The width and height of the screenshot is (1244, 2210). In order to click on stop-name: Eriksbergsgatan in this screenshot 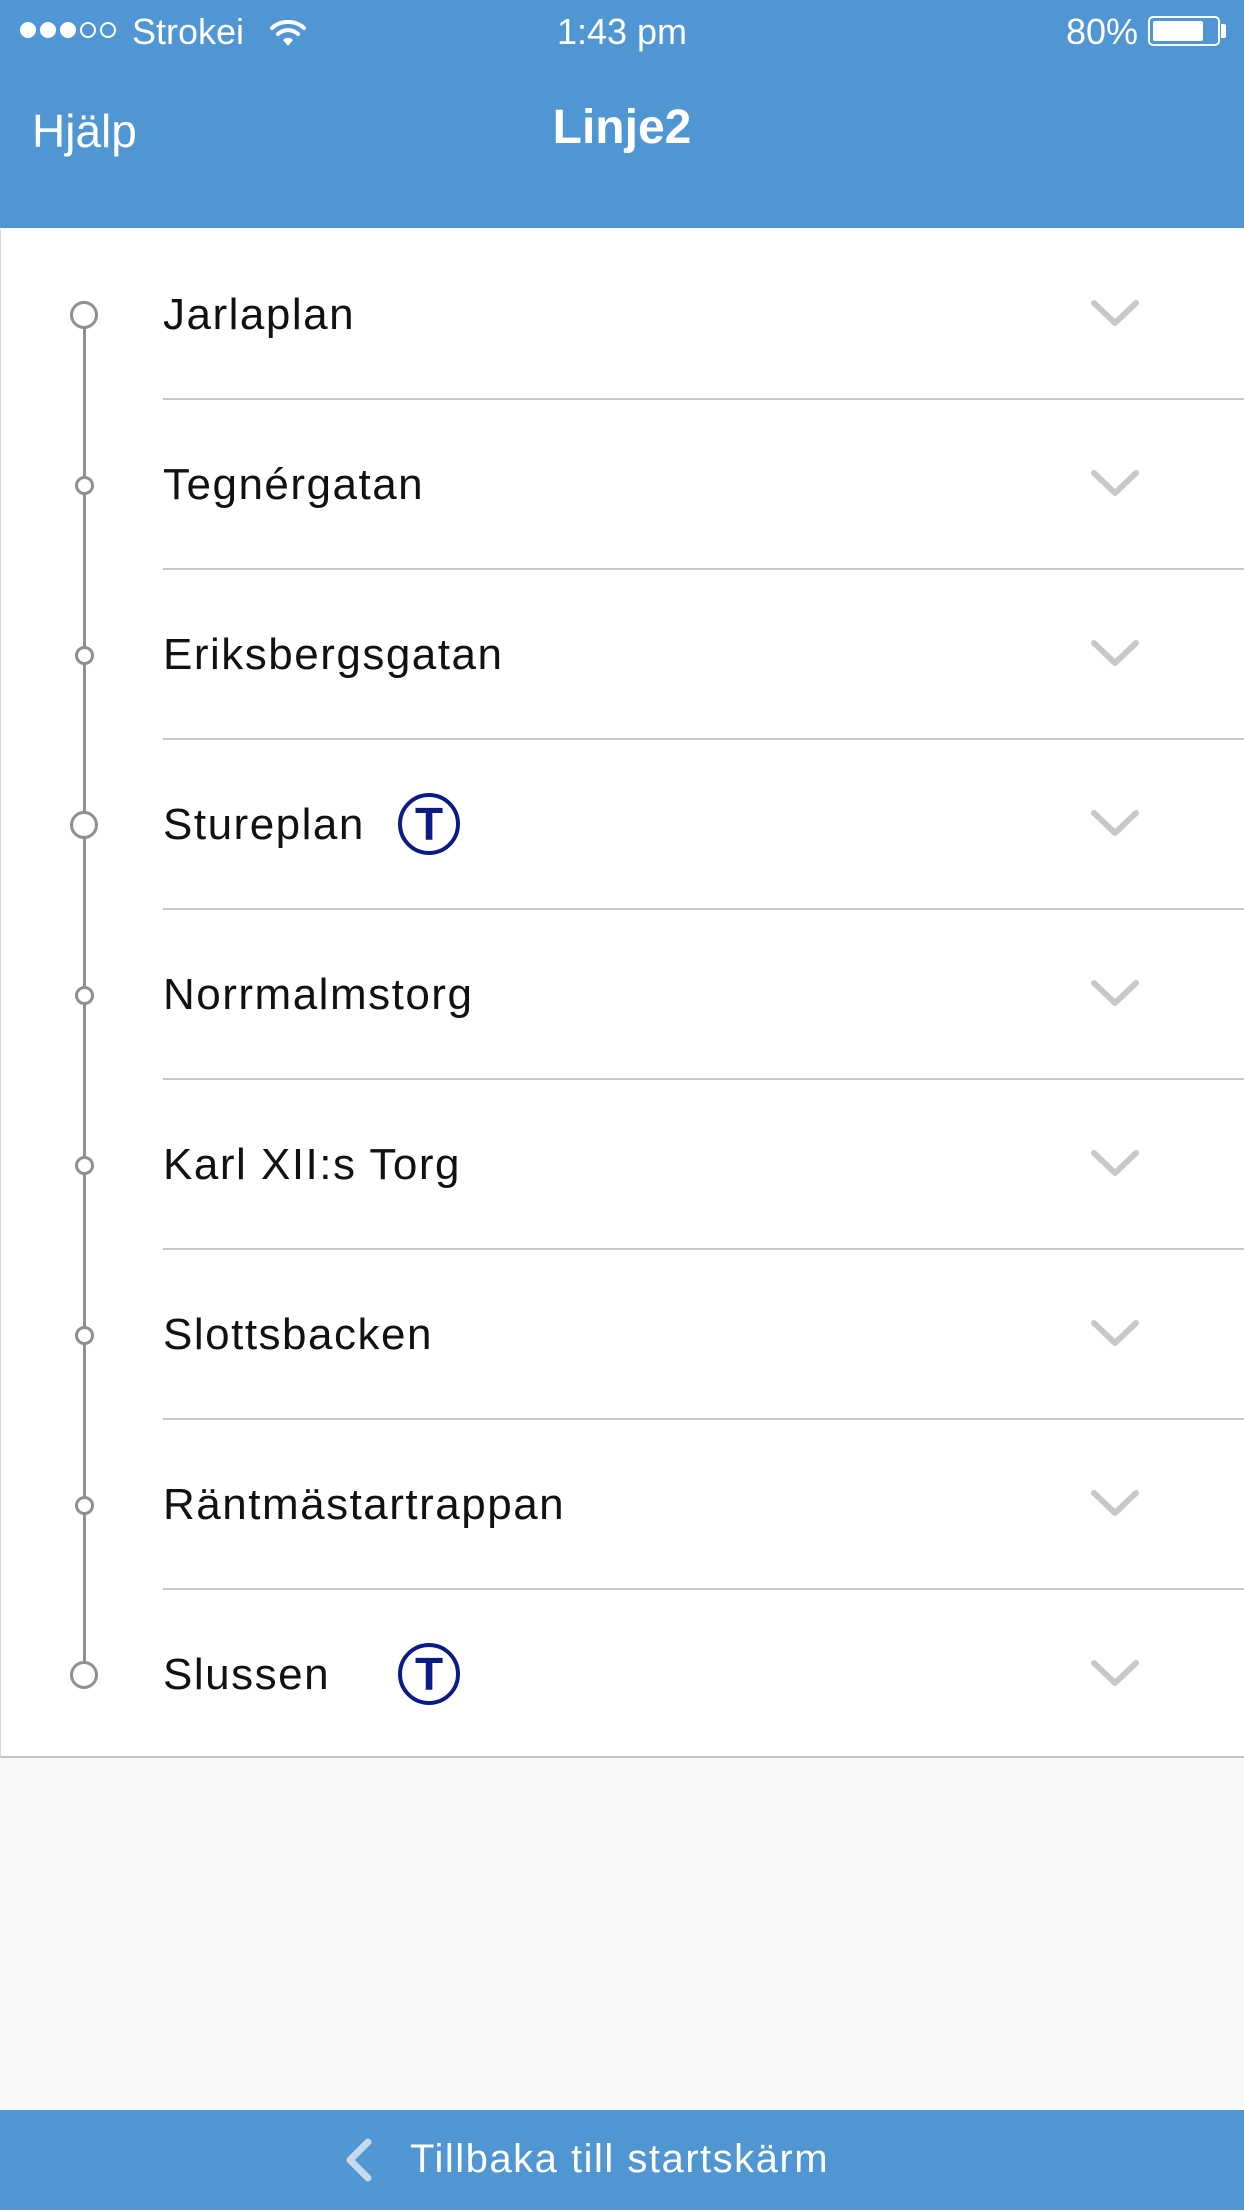, I will do `click(333, 654)`.